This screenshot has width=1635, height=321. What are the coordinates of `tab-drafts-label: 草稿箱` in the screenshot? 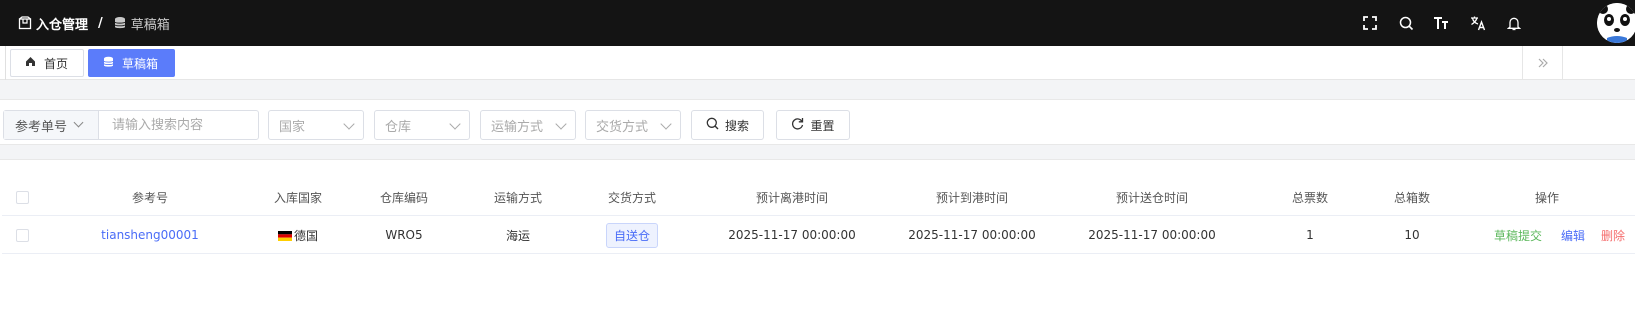 It's located at (140, 63).